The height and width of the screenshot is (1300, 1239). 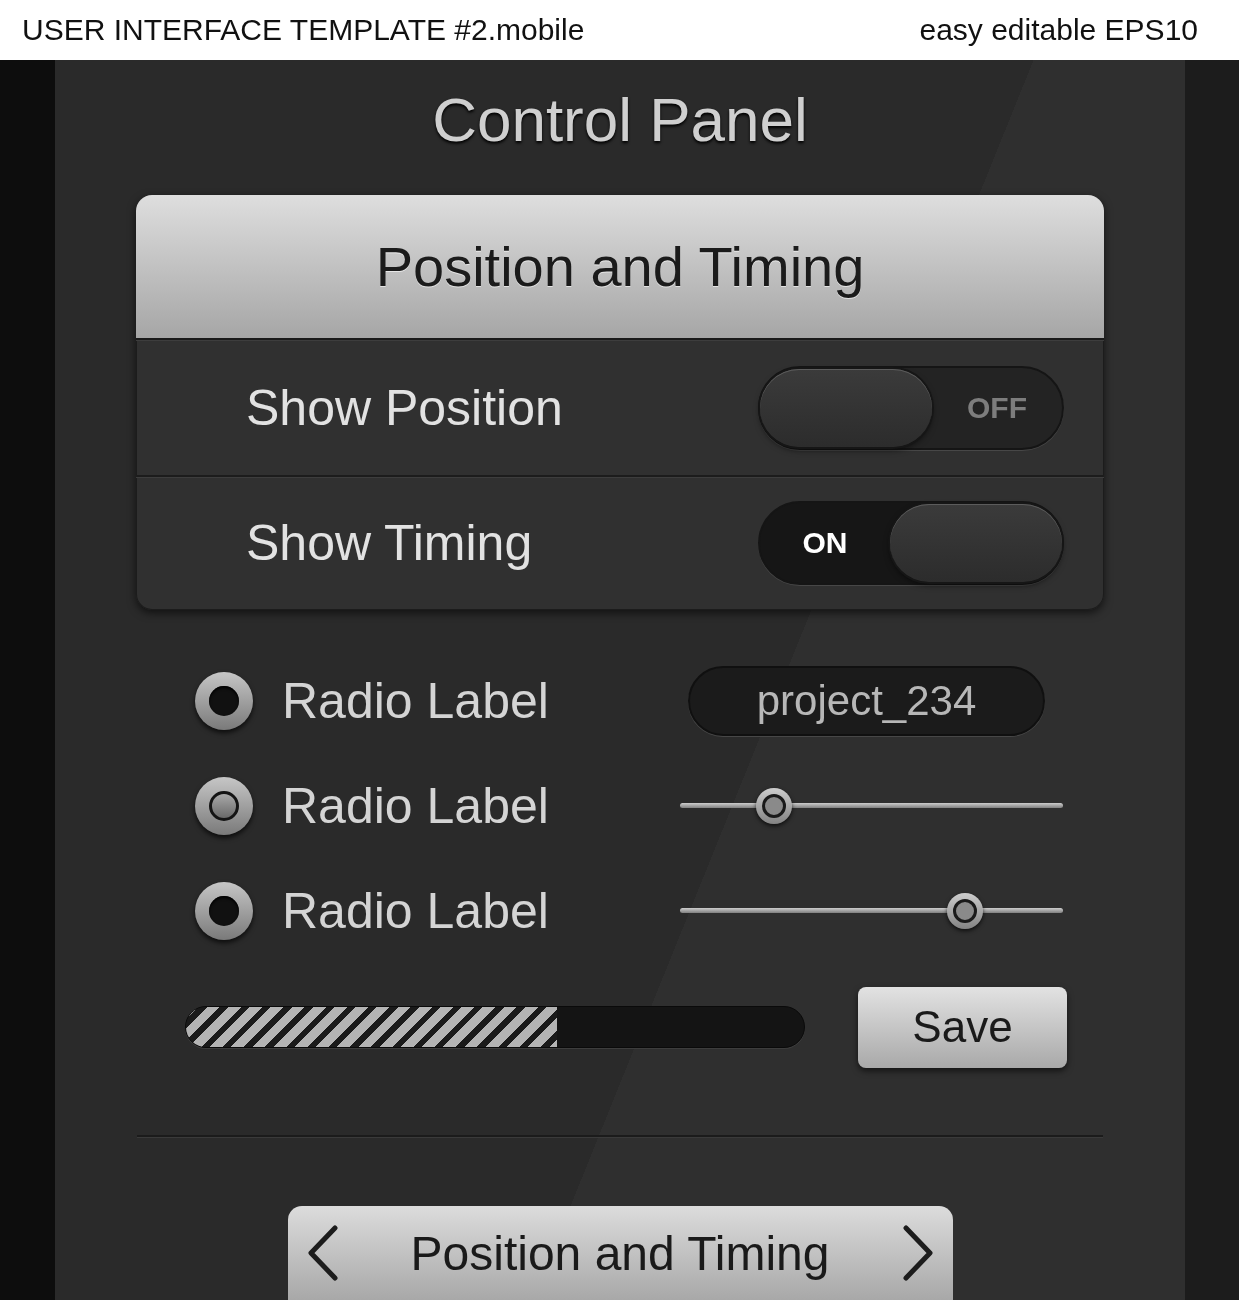 What do you see at coordinates (962, 1027) in the screenshot?
I see `save-button: Save` at bounding box center [962, 1027].